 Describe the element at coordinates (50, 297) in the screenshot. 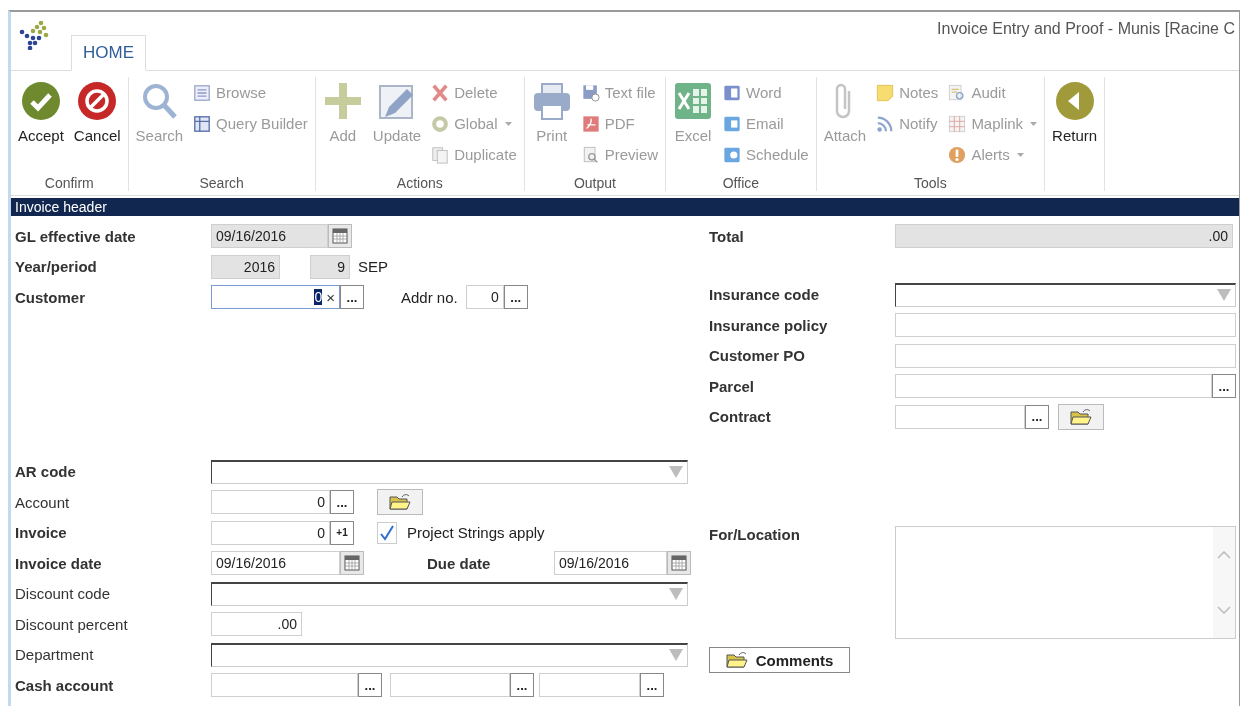

I see `field-label: Customer` at that location.